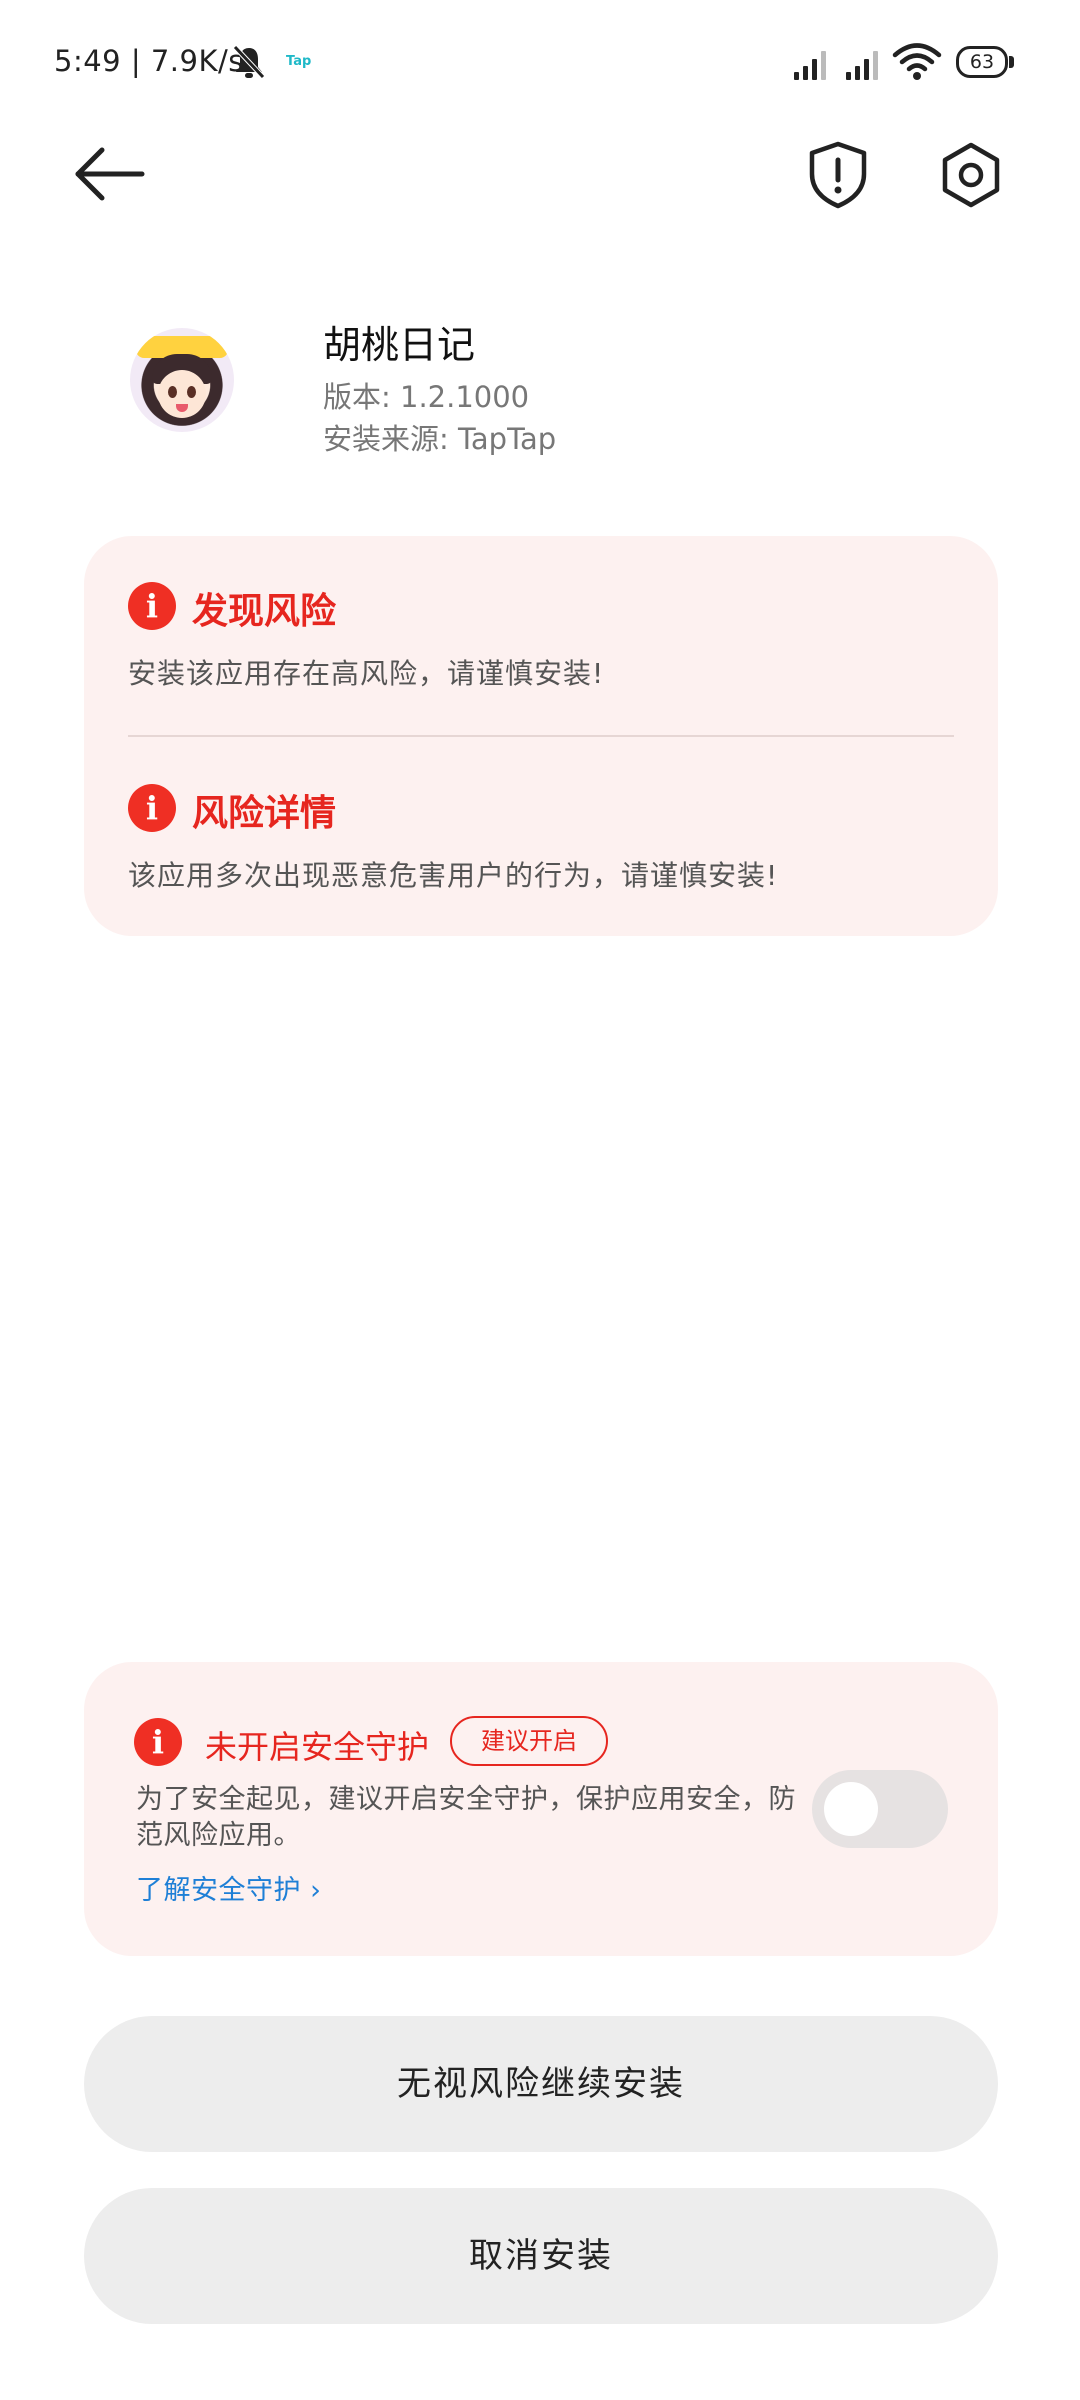 Image resolution: width=1080 pixels, height=2400 pixels. Describe the element at coordinates (529, 1741) in the screenshot. I see `recommend-enable-badge: 建议开启` at that location.